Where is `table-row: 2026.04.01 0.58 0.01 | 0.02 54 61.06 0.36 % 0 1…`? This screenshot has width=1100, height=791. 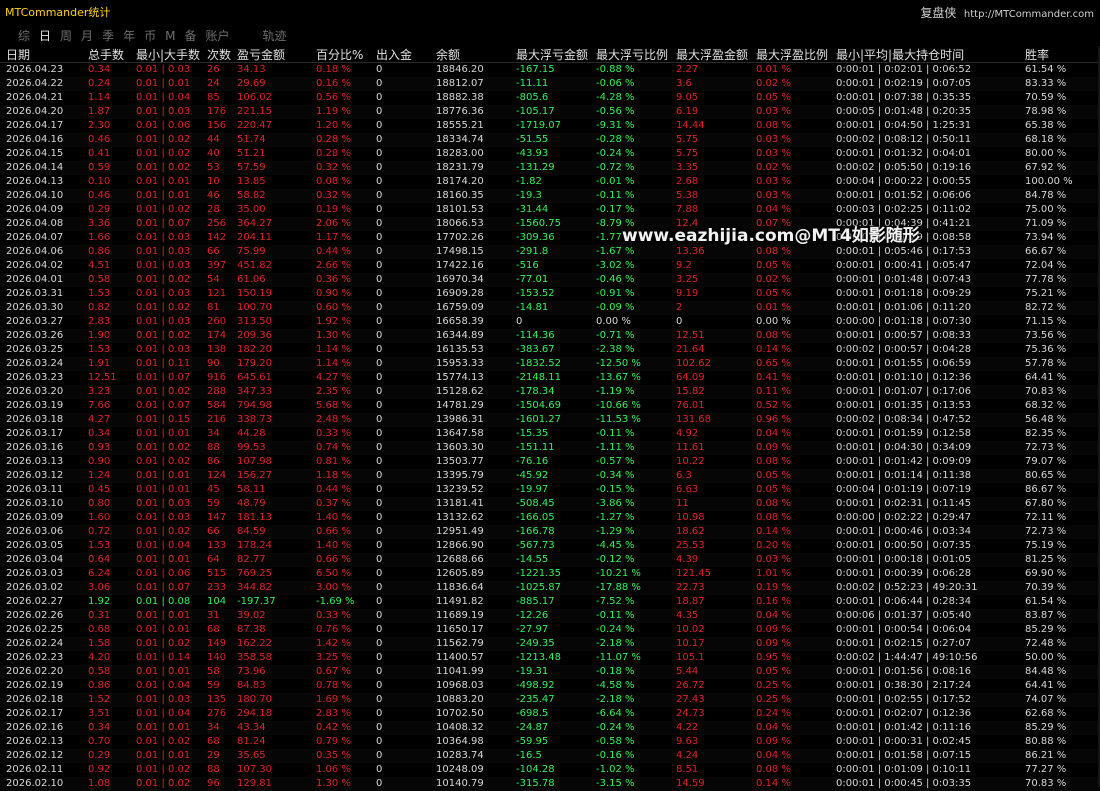 table-row: 2026.04.01 0.58 0.01 | 0.02 54 61.06 0.36 % 0 1… is located at coordinates (550, 280).